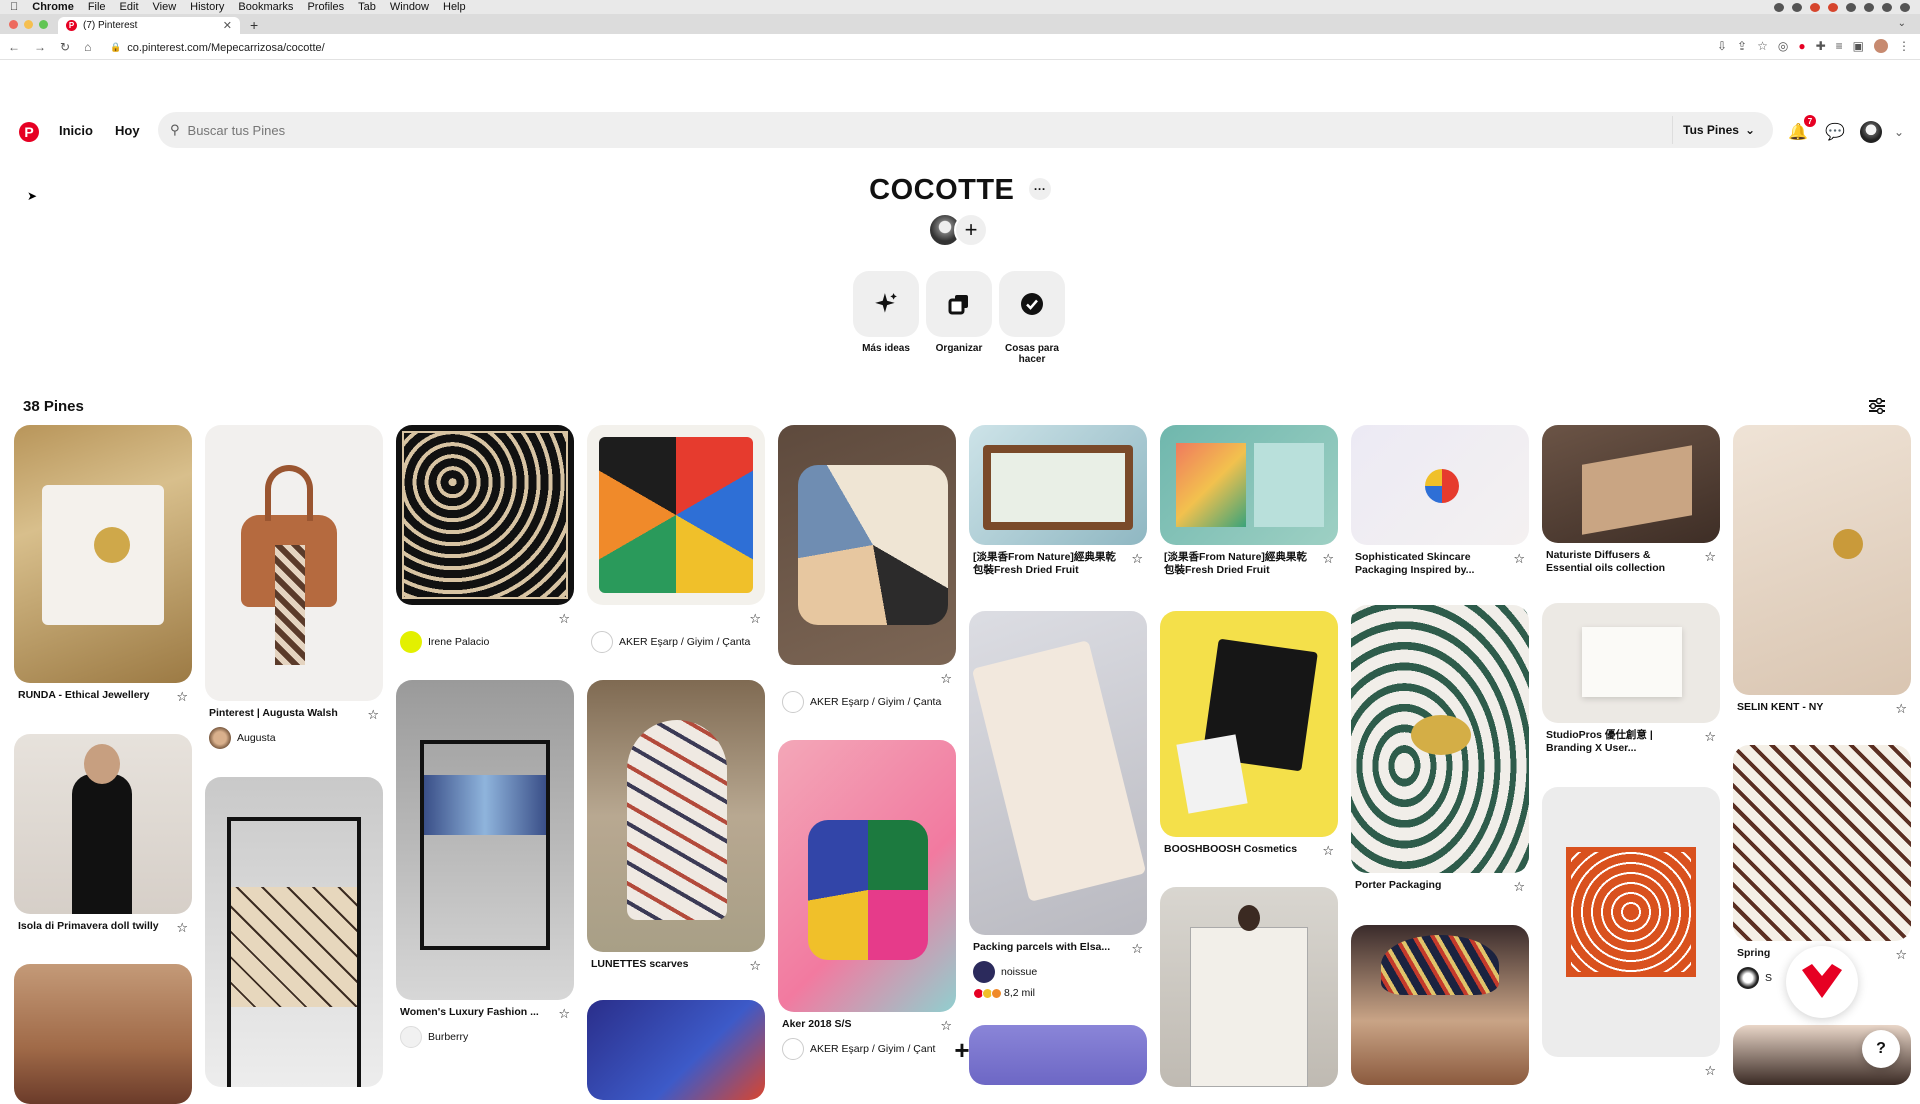 This screenshot has height=1104, width=1920. Describe the element at coordinates (1032, 304) in the screenshot. I see `checkmark-icon` at that location.